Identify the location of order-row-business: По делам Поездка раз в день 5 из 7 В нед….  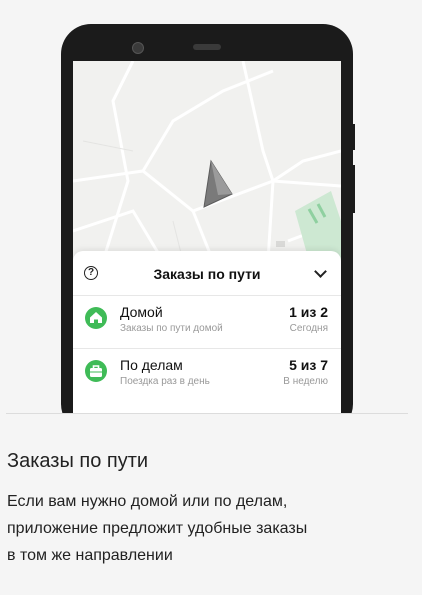
(207, 375).